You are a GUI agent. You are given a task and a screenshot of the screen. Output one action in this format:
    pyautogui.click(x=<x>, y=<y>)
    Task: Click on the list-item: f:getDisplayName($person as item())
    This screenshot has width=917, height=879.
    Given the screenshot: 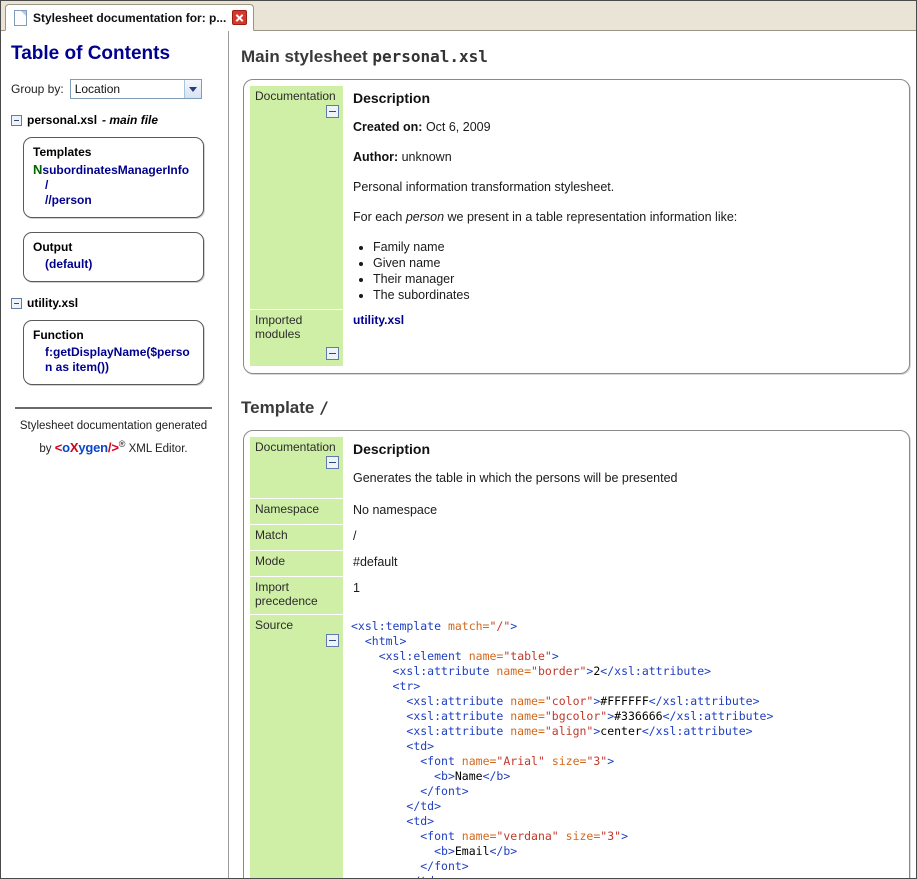 What is the action you would take?
    pyautogui.click(x=113, y=360)
    